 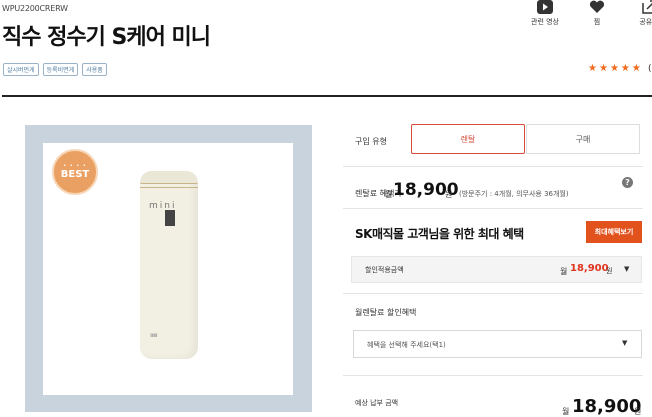 What do you see at coordinates (60, 69) in the screenshot?
I see `tag-item: 등록비면게` at bounding box center [60, 69].